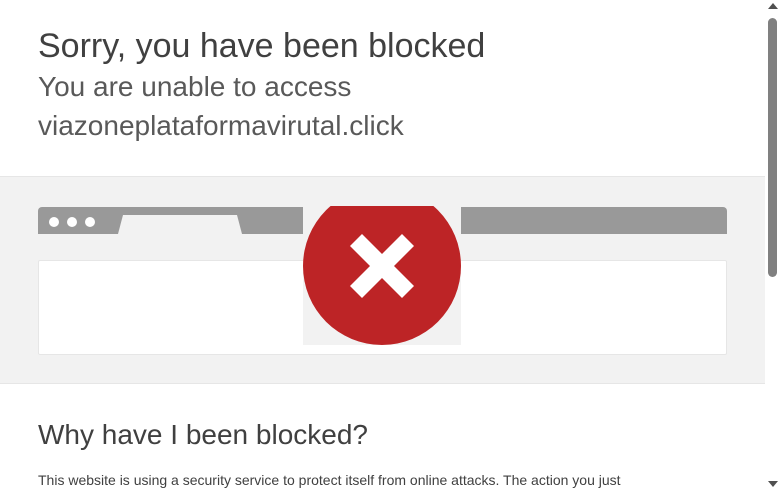 The height and width of the screenshot is (493, 780). What do you see at coordinates (221, 125) in the screenshot?
I see `blocked-domain: viazoneplataformavirutal.click` at bounding box center [221, 125].